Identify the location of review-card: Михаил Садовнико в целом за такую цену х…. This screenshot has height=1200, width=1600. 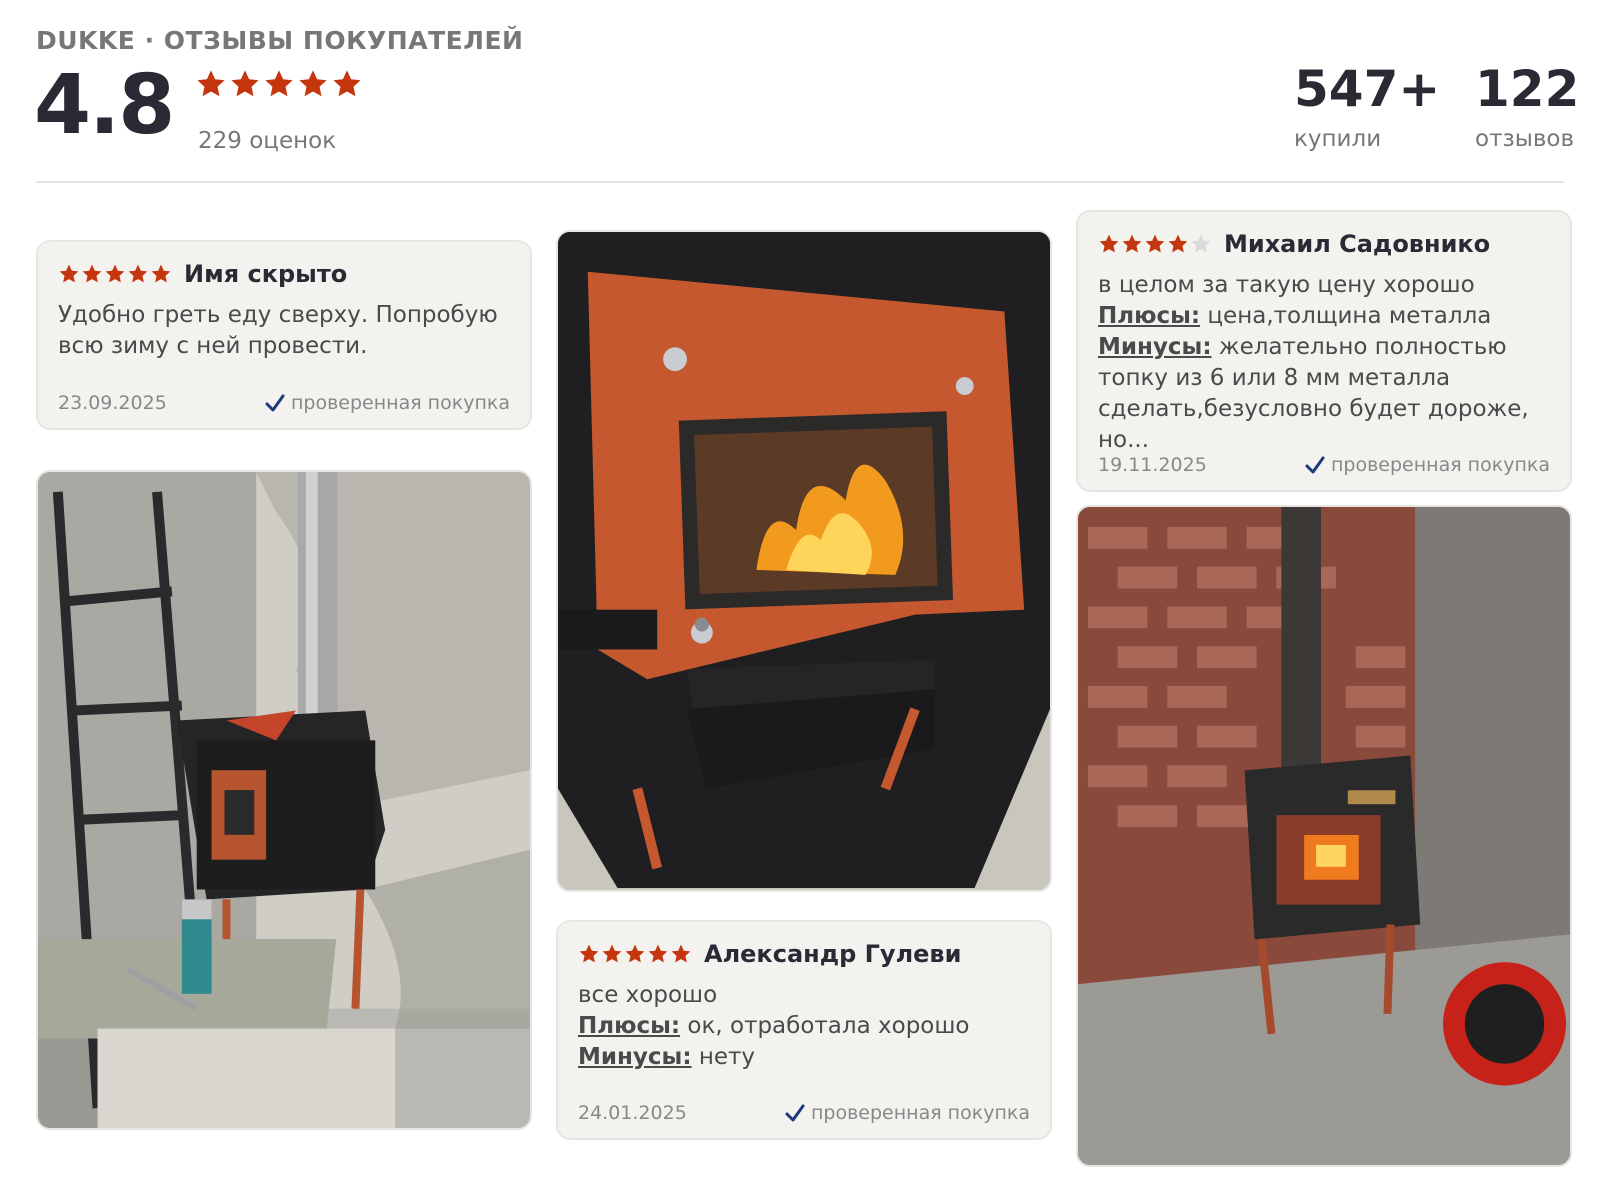
(1324, 351).